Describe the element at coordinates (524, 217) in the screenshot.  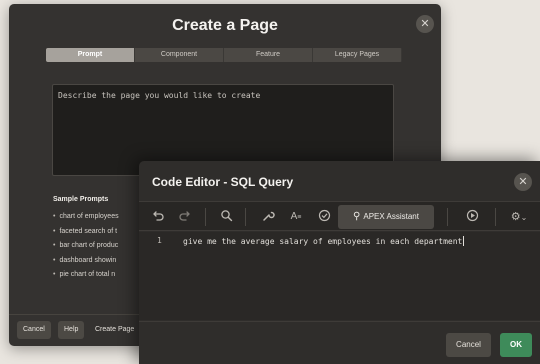
I see `chevron-down-icon: ⌄` at that location.